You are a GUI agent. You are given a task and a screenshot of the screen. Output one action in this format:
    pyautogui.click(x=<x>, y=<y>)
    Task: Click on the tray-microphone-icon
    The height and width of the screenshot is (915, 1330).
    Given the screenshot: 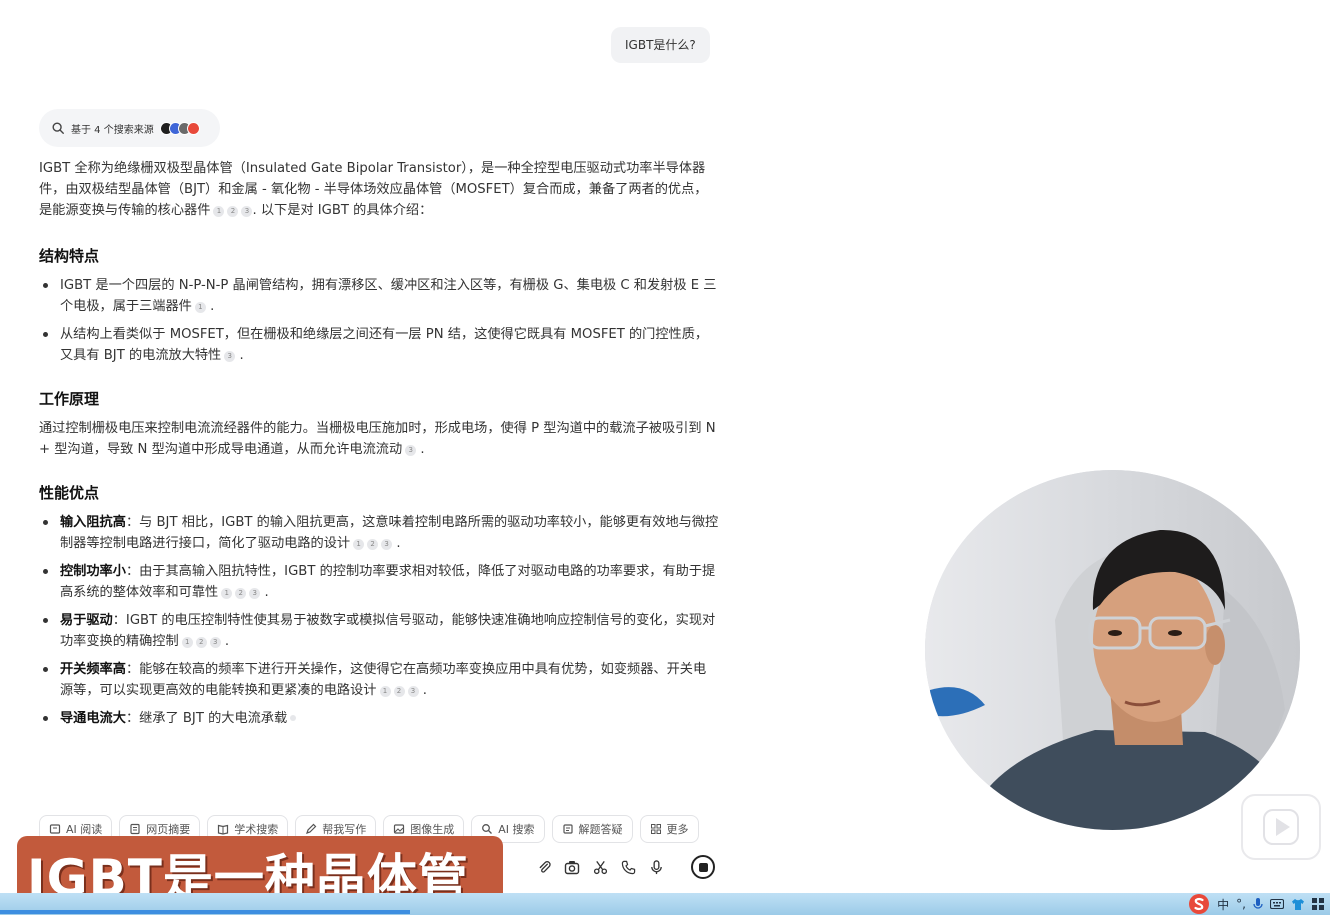 What is the action you would take?
    pyautogui.click(x=1258, y=904)
    